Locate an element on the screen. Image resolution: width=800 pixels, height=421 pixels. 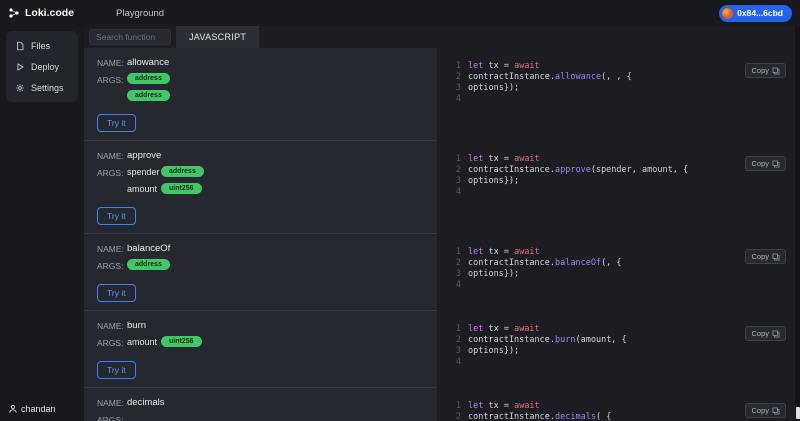
sidebar-item-files: Files is located at coordinates (42, 45).